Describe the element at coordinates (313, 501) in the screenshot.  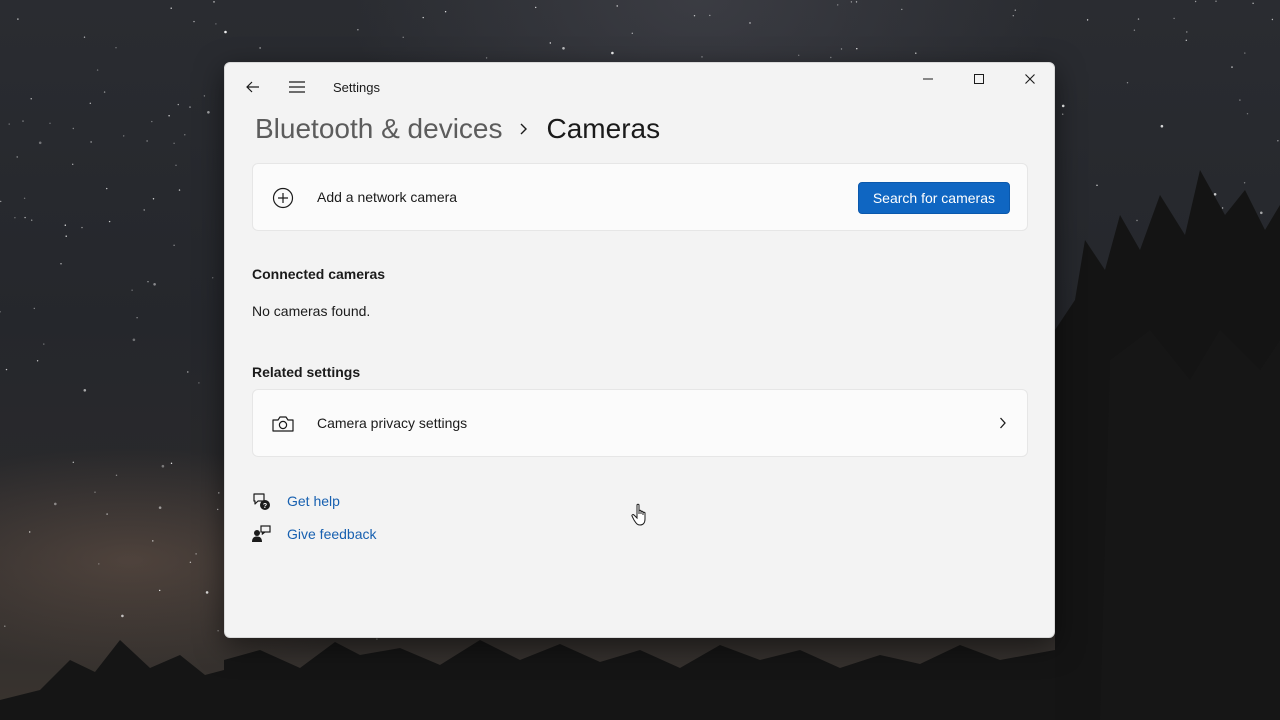
I see `get-help-link: Get help` at that location.